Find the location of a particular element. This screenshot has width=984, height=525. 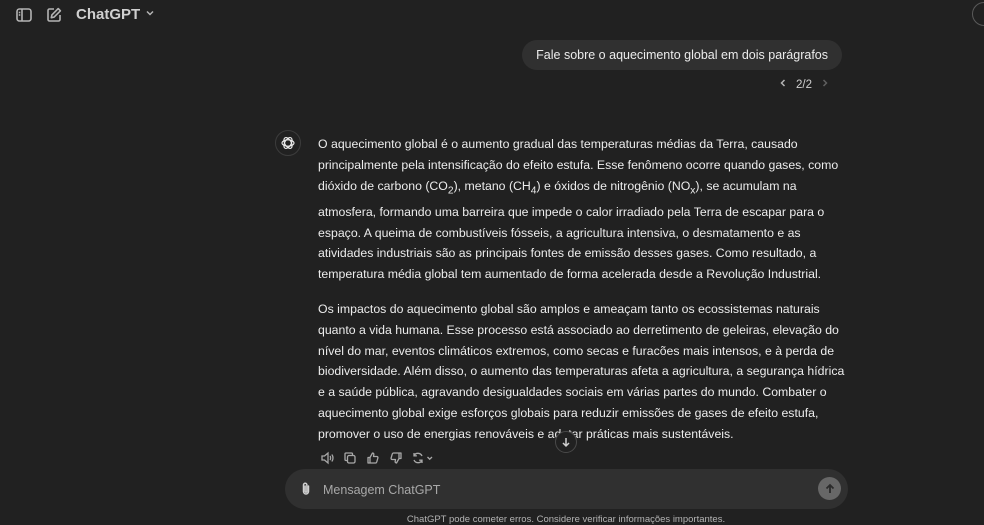

top-bar: ChatGPT is located at coordinates (492, 15).